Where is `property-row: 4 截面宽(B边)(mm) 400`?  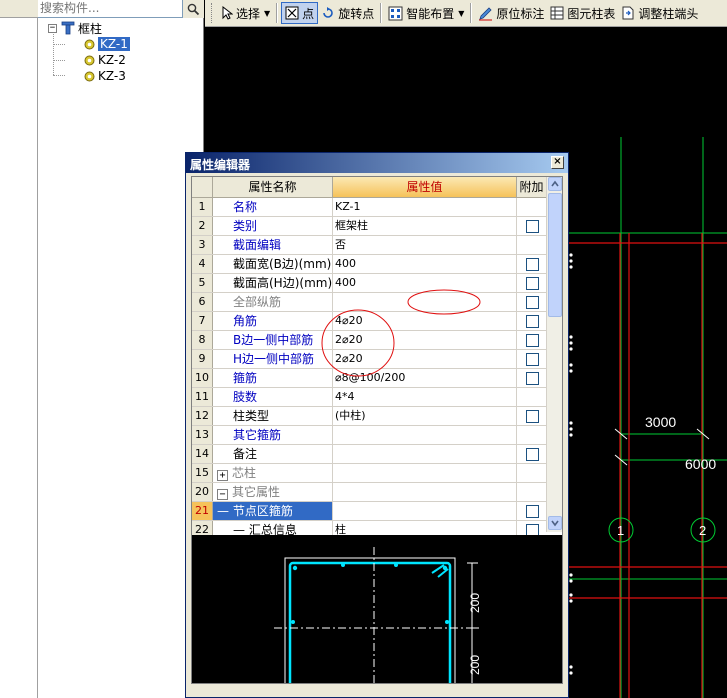
property-row: 4 截面宽(B边)(mm) 400 is located at coordinates (369, 264).